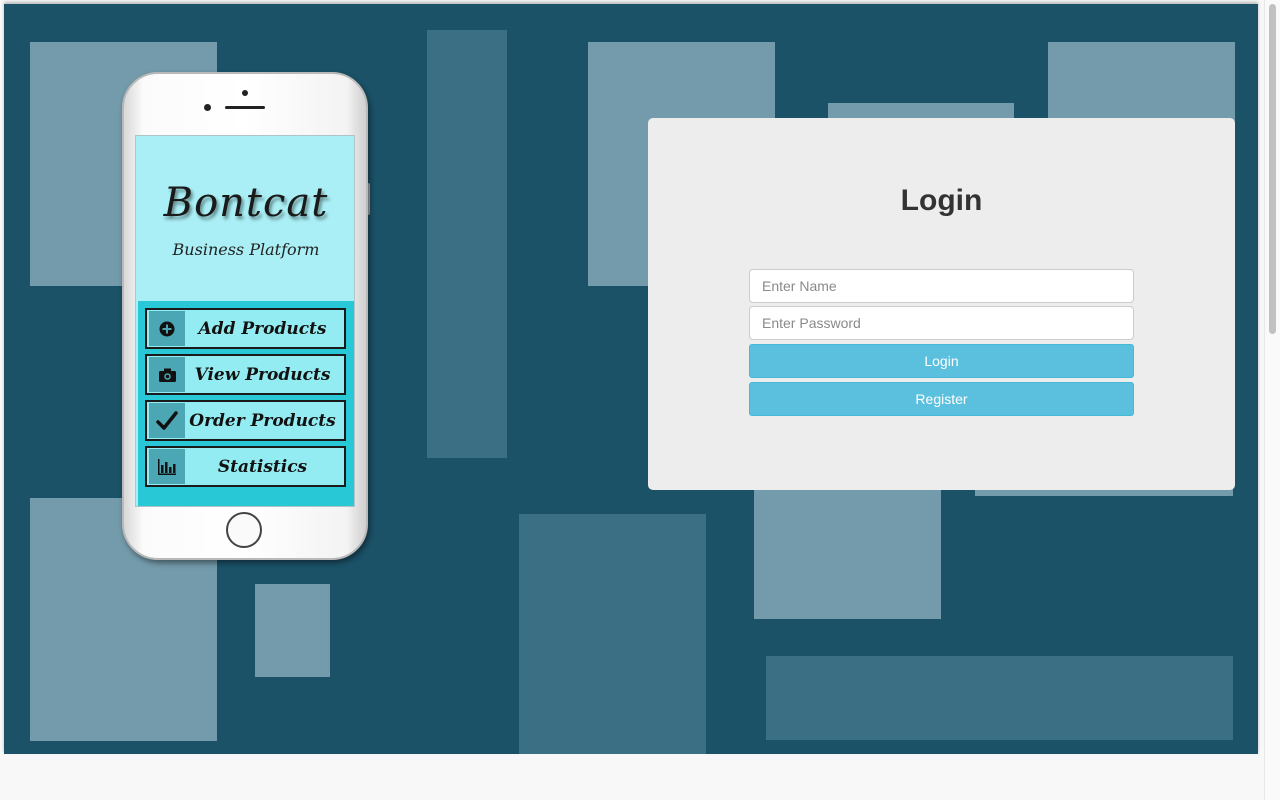 The image size is (1280, 800). I want to click on menu-item-order-products: Order Products, so click(245, 420).